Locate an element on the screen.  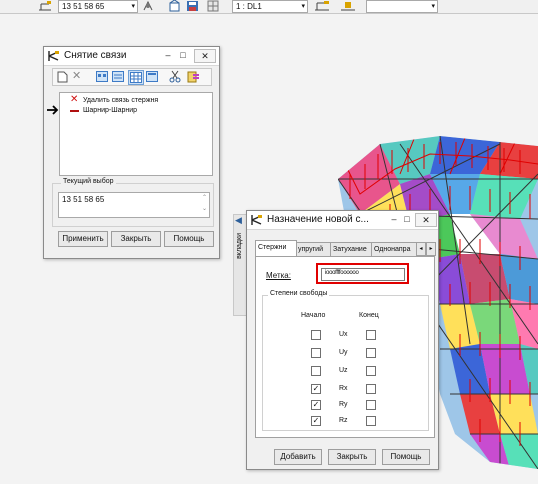
dof-label: Rz is located at coordinates (343, 420).